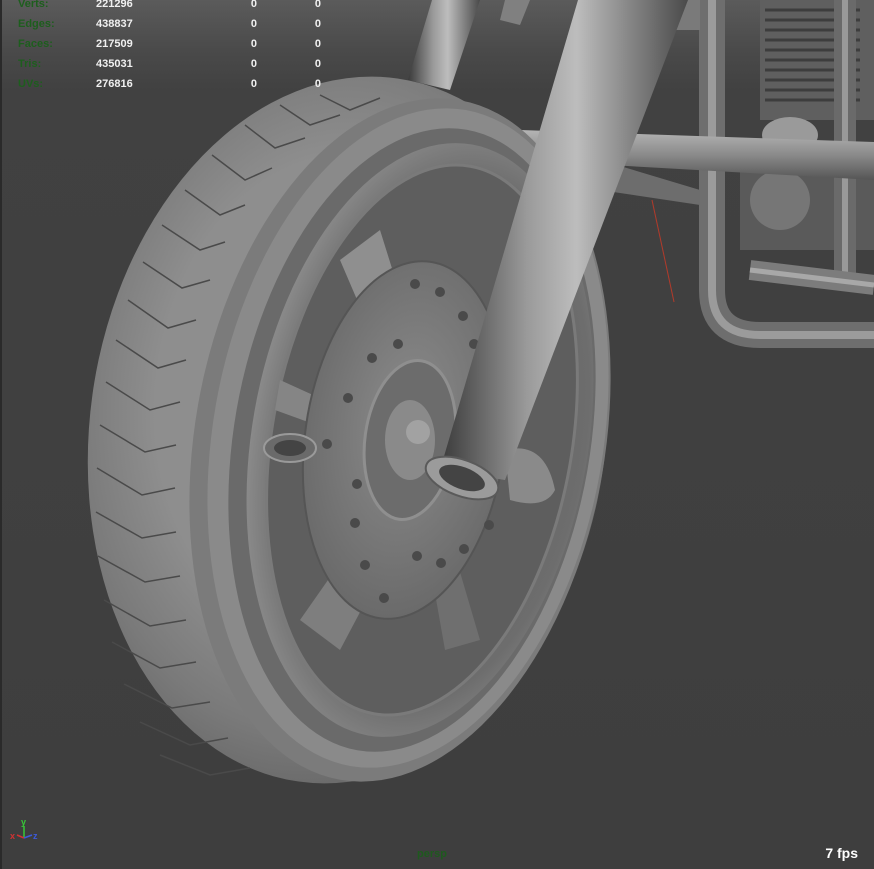 The height and width of the screenshot is (869, 874). I want to click on camera-name-label: persp, so click(432, 854).